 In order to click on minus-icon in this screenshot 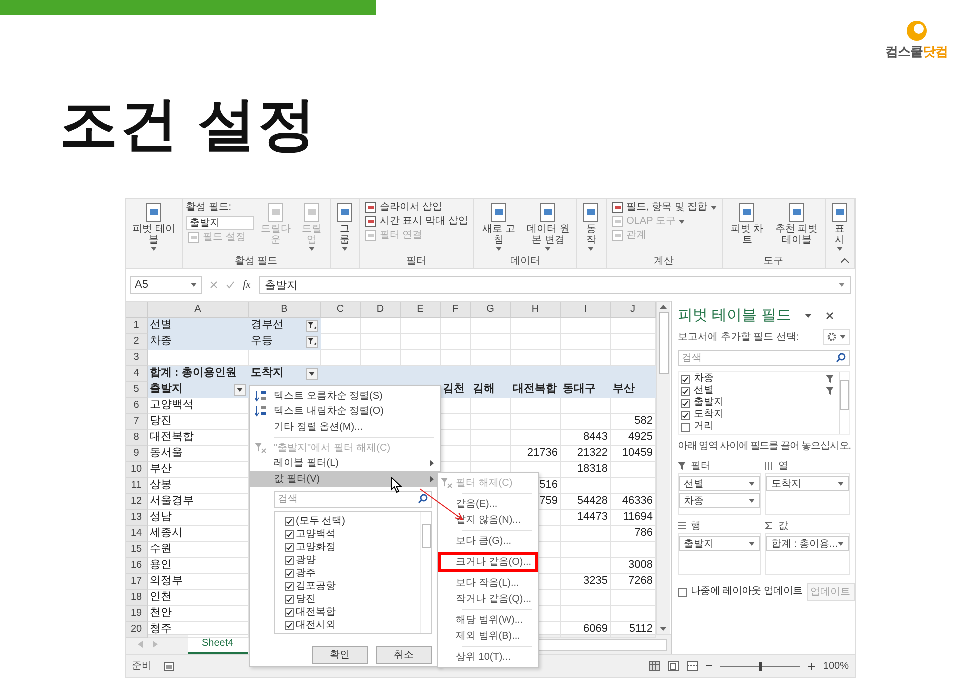, I will do `click(709, 666)`.